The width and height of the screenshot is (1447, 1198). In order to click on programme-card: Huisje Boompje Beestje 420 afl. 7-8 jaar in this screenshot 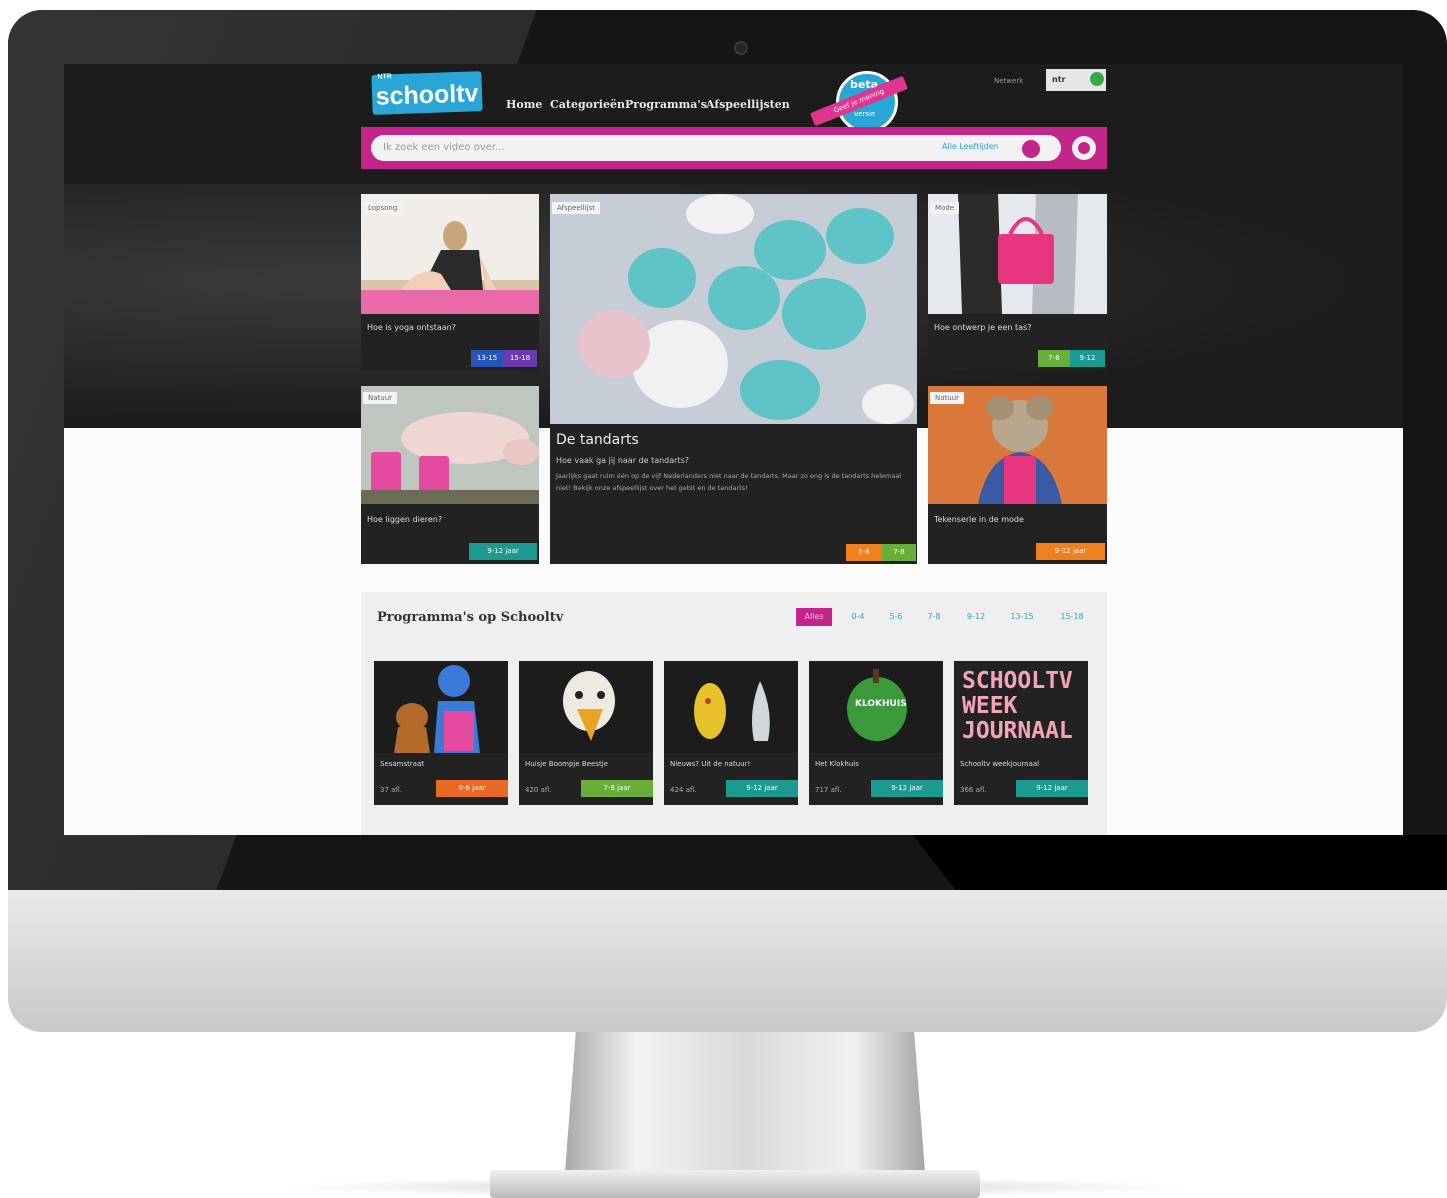, I will do `click(586, 733)`.